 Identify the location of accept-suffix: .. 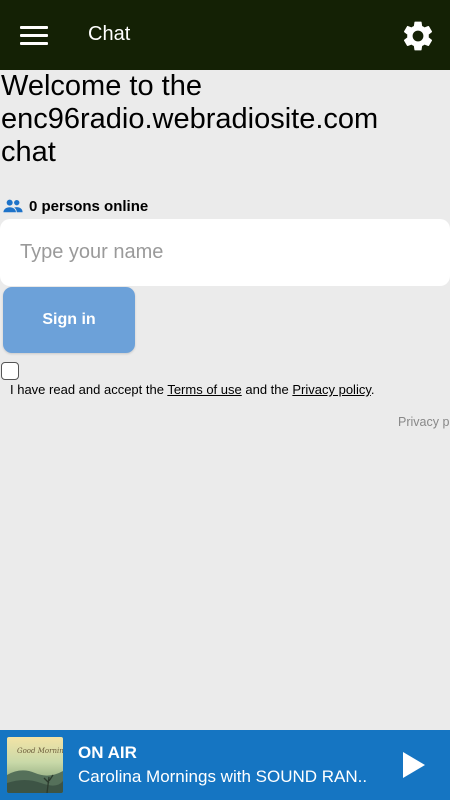
(372, 389).